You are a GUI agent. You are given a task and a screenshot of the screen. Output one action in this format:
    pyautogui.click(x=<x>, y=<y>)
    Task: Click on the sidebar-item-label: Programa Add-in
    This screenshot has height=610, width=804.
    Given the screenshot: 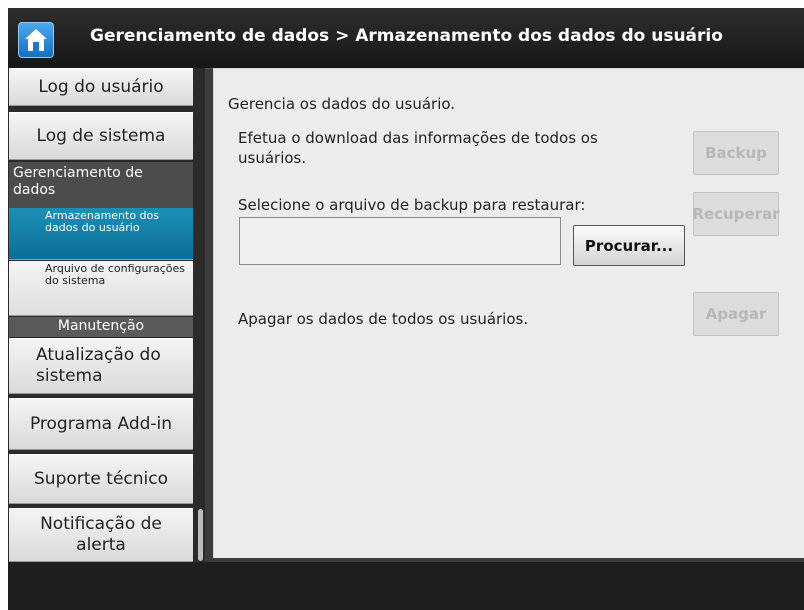 What is the action you would take?
    pyautogui.click(x=101, y=423)
    